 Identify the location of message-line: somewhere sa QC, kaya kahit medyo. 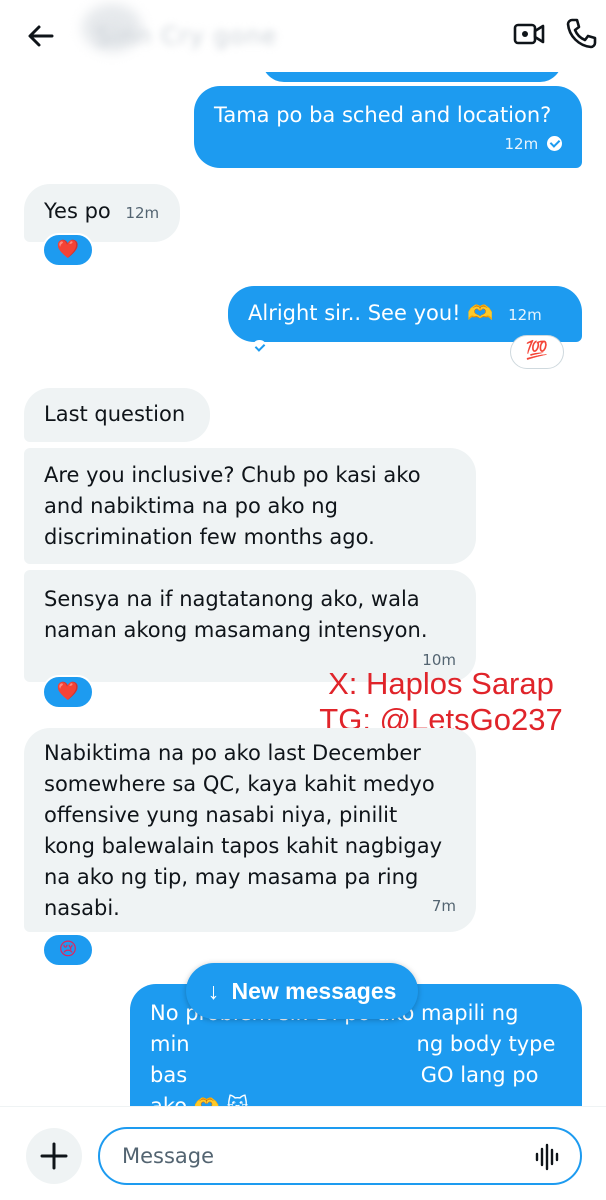
(239, 784).